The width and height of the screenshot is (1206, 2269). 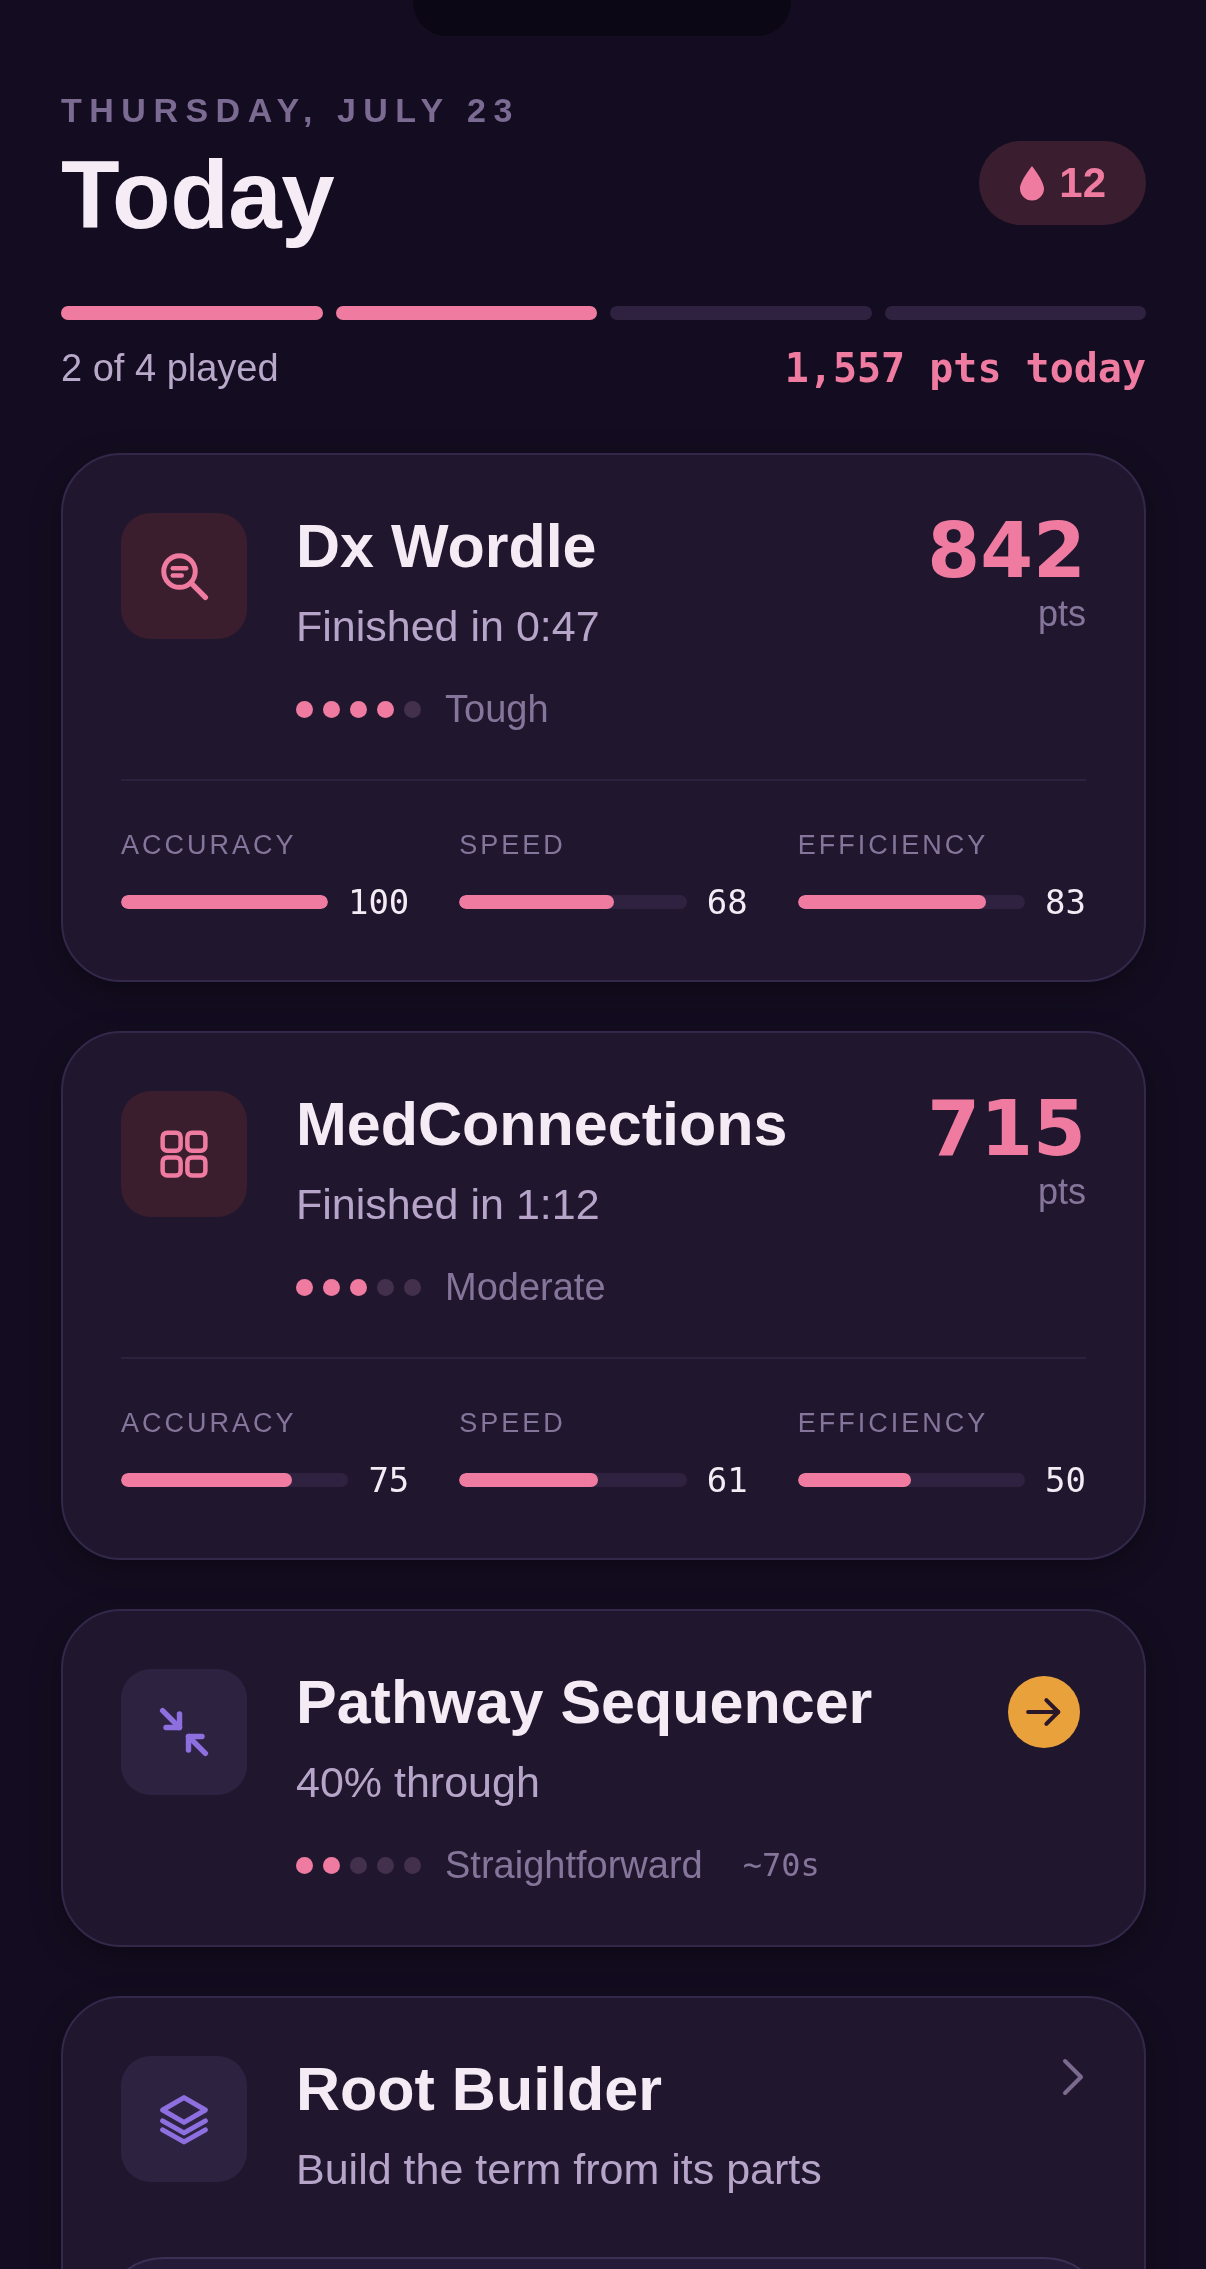 I want to click on difficulty-label: Tough, so click(x=497, y=709).